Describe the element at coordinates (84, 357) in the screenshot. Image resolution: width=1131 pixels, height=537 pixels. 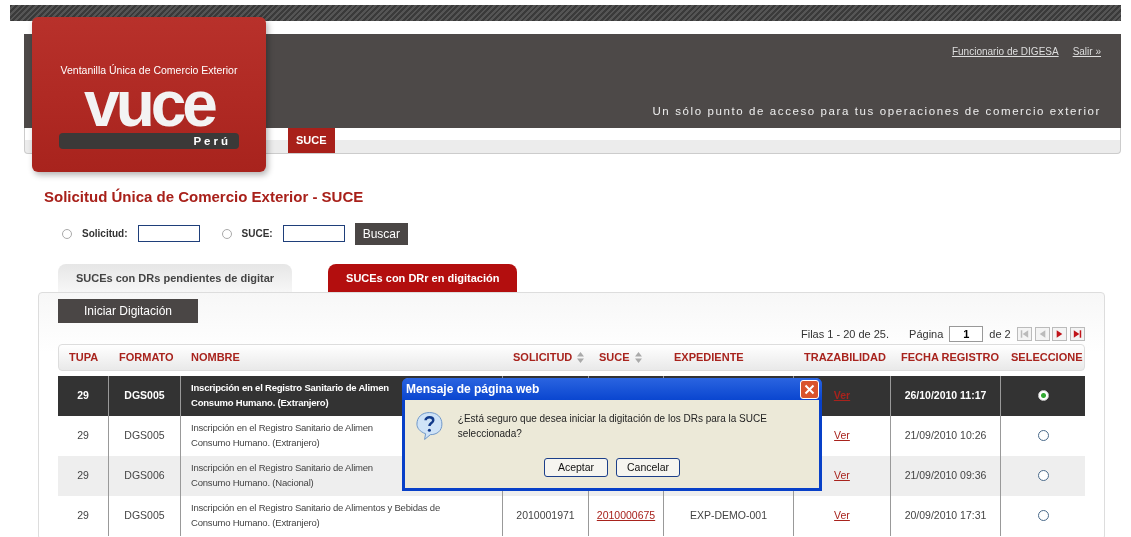
I see `column-header: TUPA` at that location.